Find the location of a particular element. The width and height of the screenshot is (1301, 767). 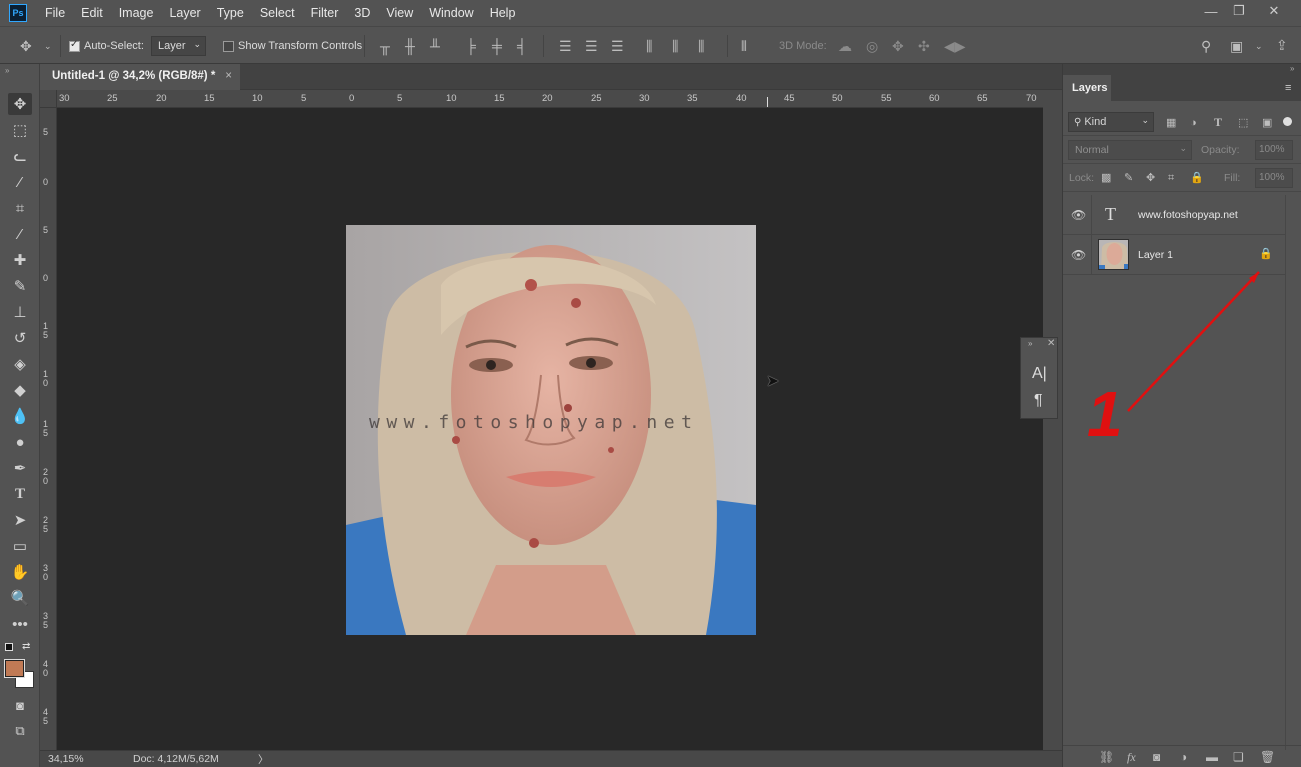

new-adjustment-layer-icon: ◑ is located at coordinates (1183, 757).